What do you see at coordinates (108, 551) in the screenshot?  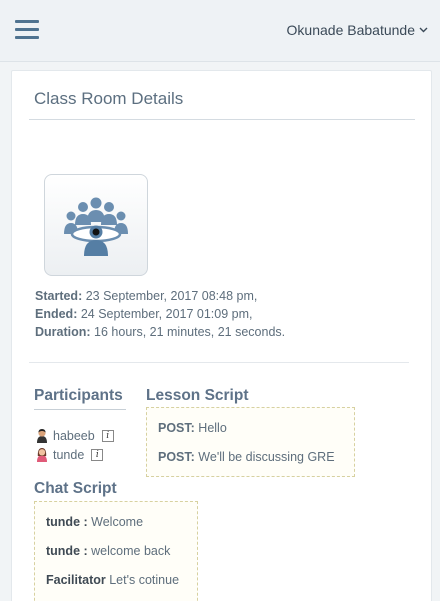 I see `chat-line: tunde : welcome back` at bounding box center [108, 551].